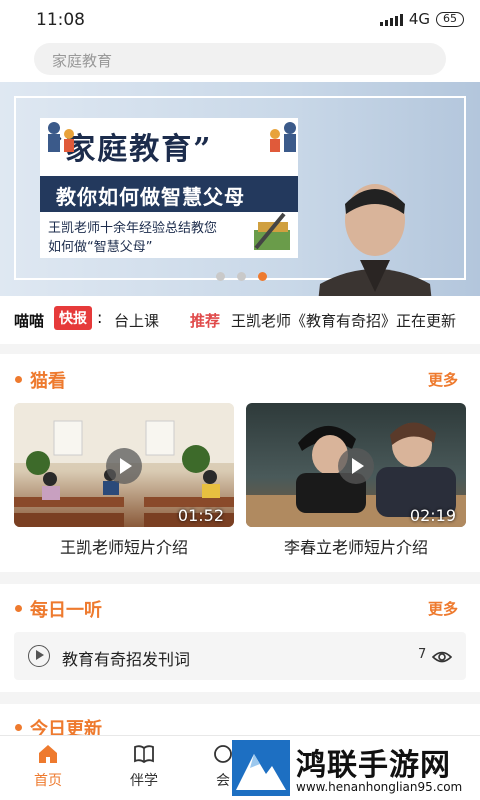 This screenshot has height=800, width=480. I want to click on signal-icon, so click(391, 19).